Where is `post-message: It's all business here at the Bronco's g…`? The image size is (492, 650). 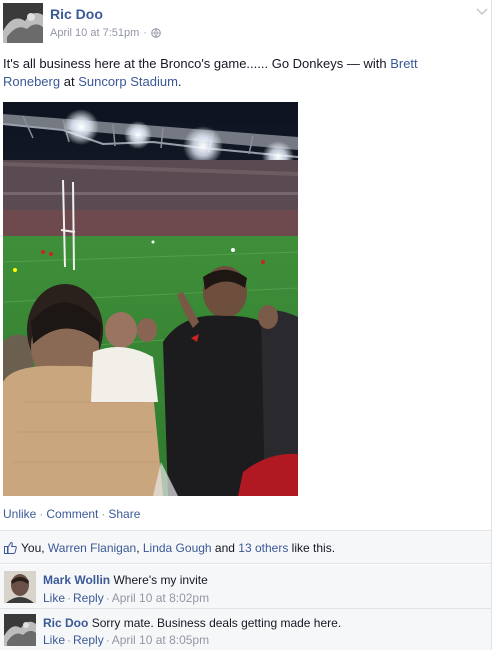 post-message: It's all business here at the Bronco's g… is located at coordinates (238, 73).